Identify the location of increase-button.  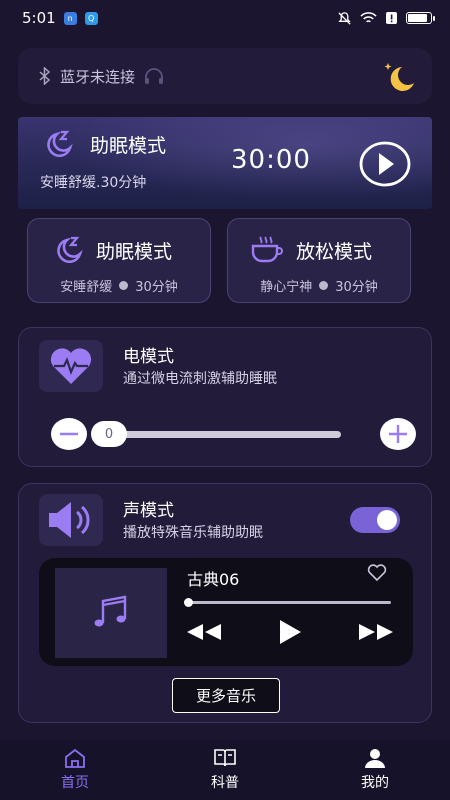
(398, 434).